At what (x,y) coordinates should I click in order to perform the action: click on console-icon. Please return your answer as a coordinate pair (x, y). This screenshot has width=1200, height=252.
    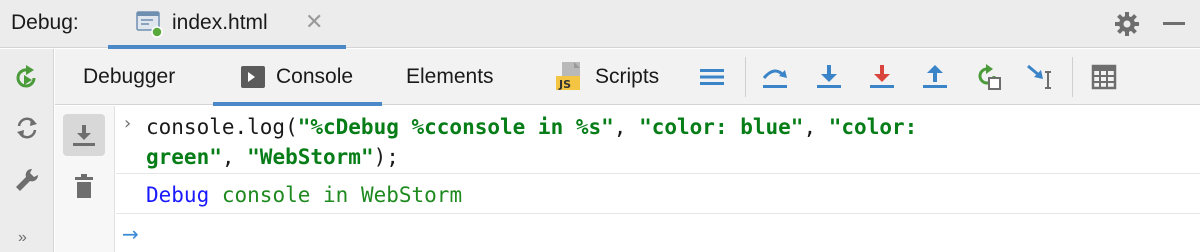
    Looking at the image, I should click on (253, 77).